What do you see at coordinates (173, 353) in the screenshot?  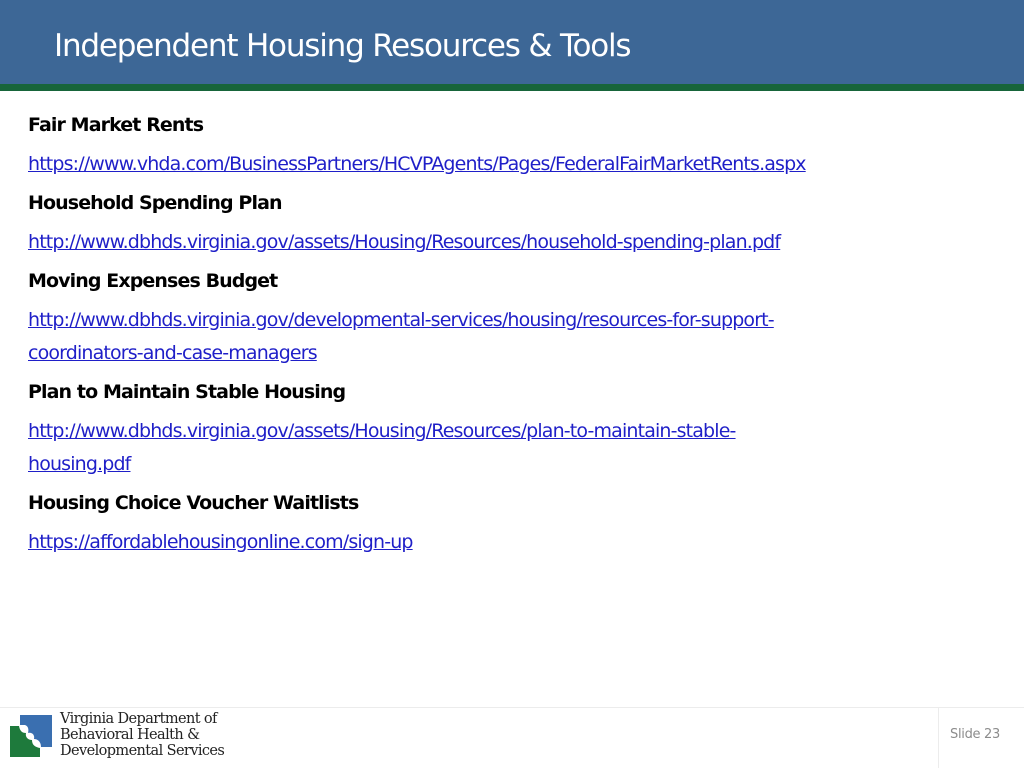 I see `link-line: coordinators-and-case-managers` at bounding box center [173, 353].